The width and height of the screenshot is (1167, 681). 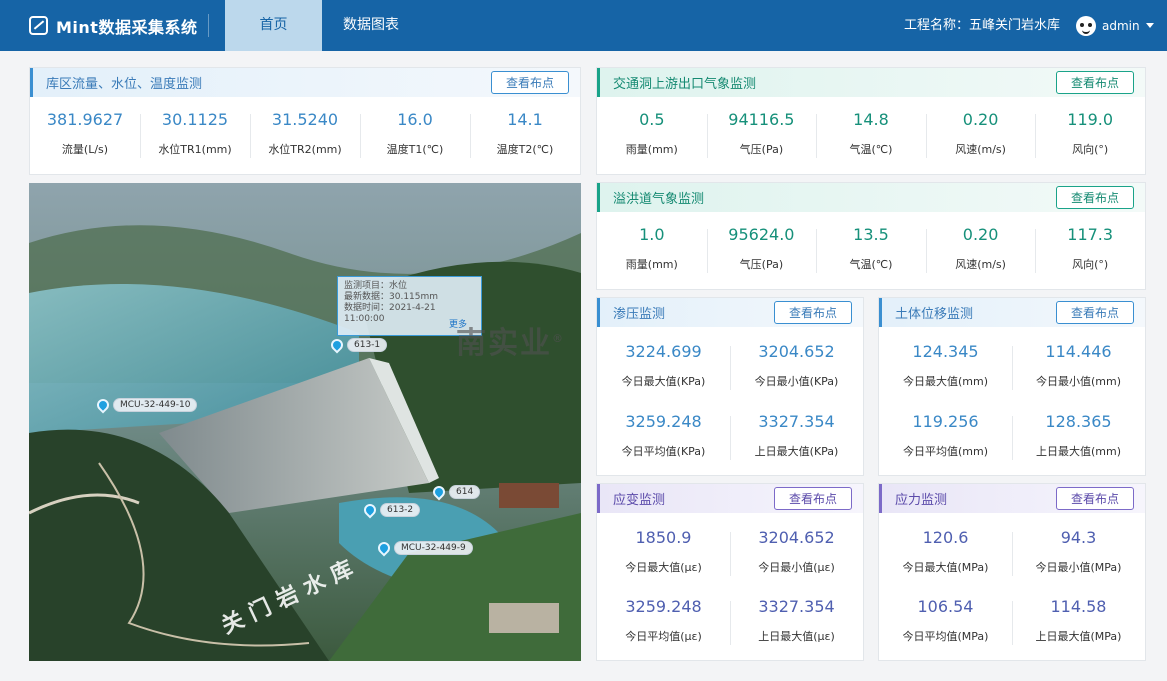 I want to click on project-name: 工程名称：五峰关门岩水库, so click(x=981, y=25).